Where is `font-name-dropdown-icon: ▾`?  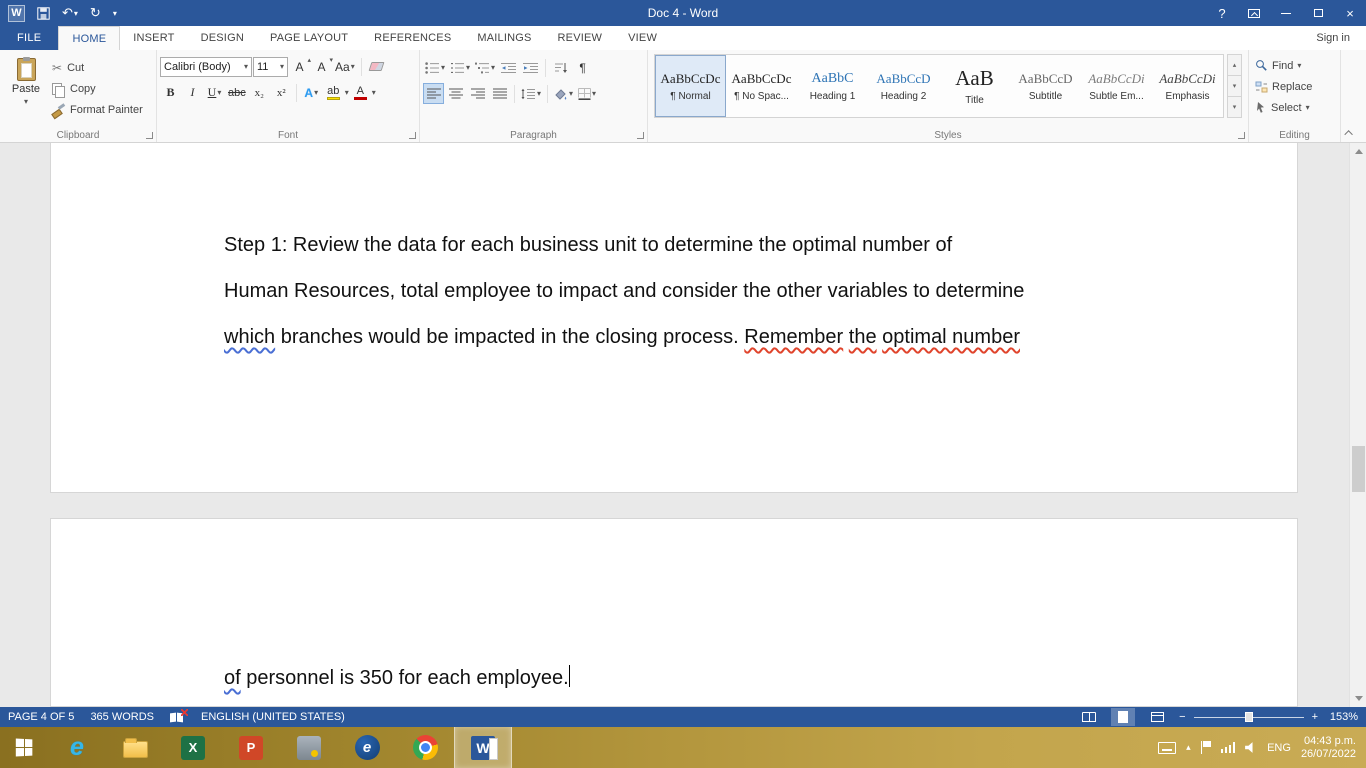
font-name-dropdown-icon: ▾ is located at coordinates (246, 66).